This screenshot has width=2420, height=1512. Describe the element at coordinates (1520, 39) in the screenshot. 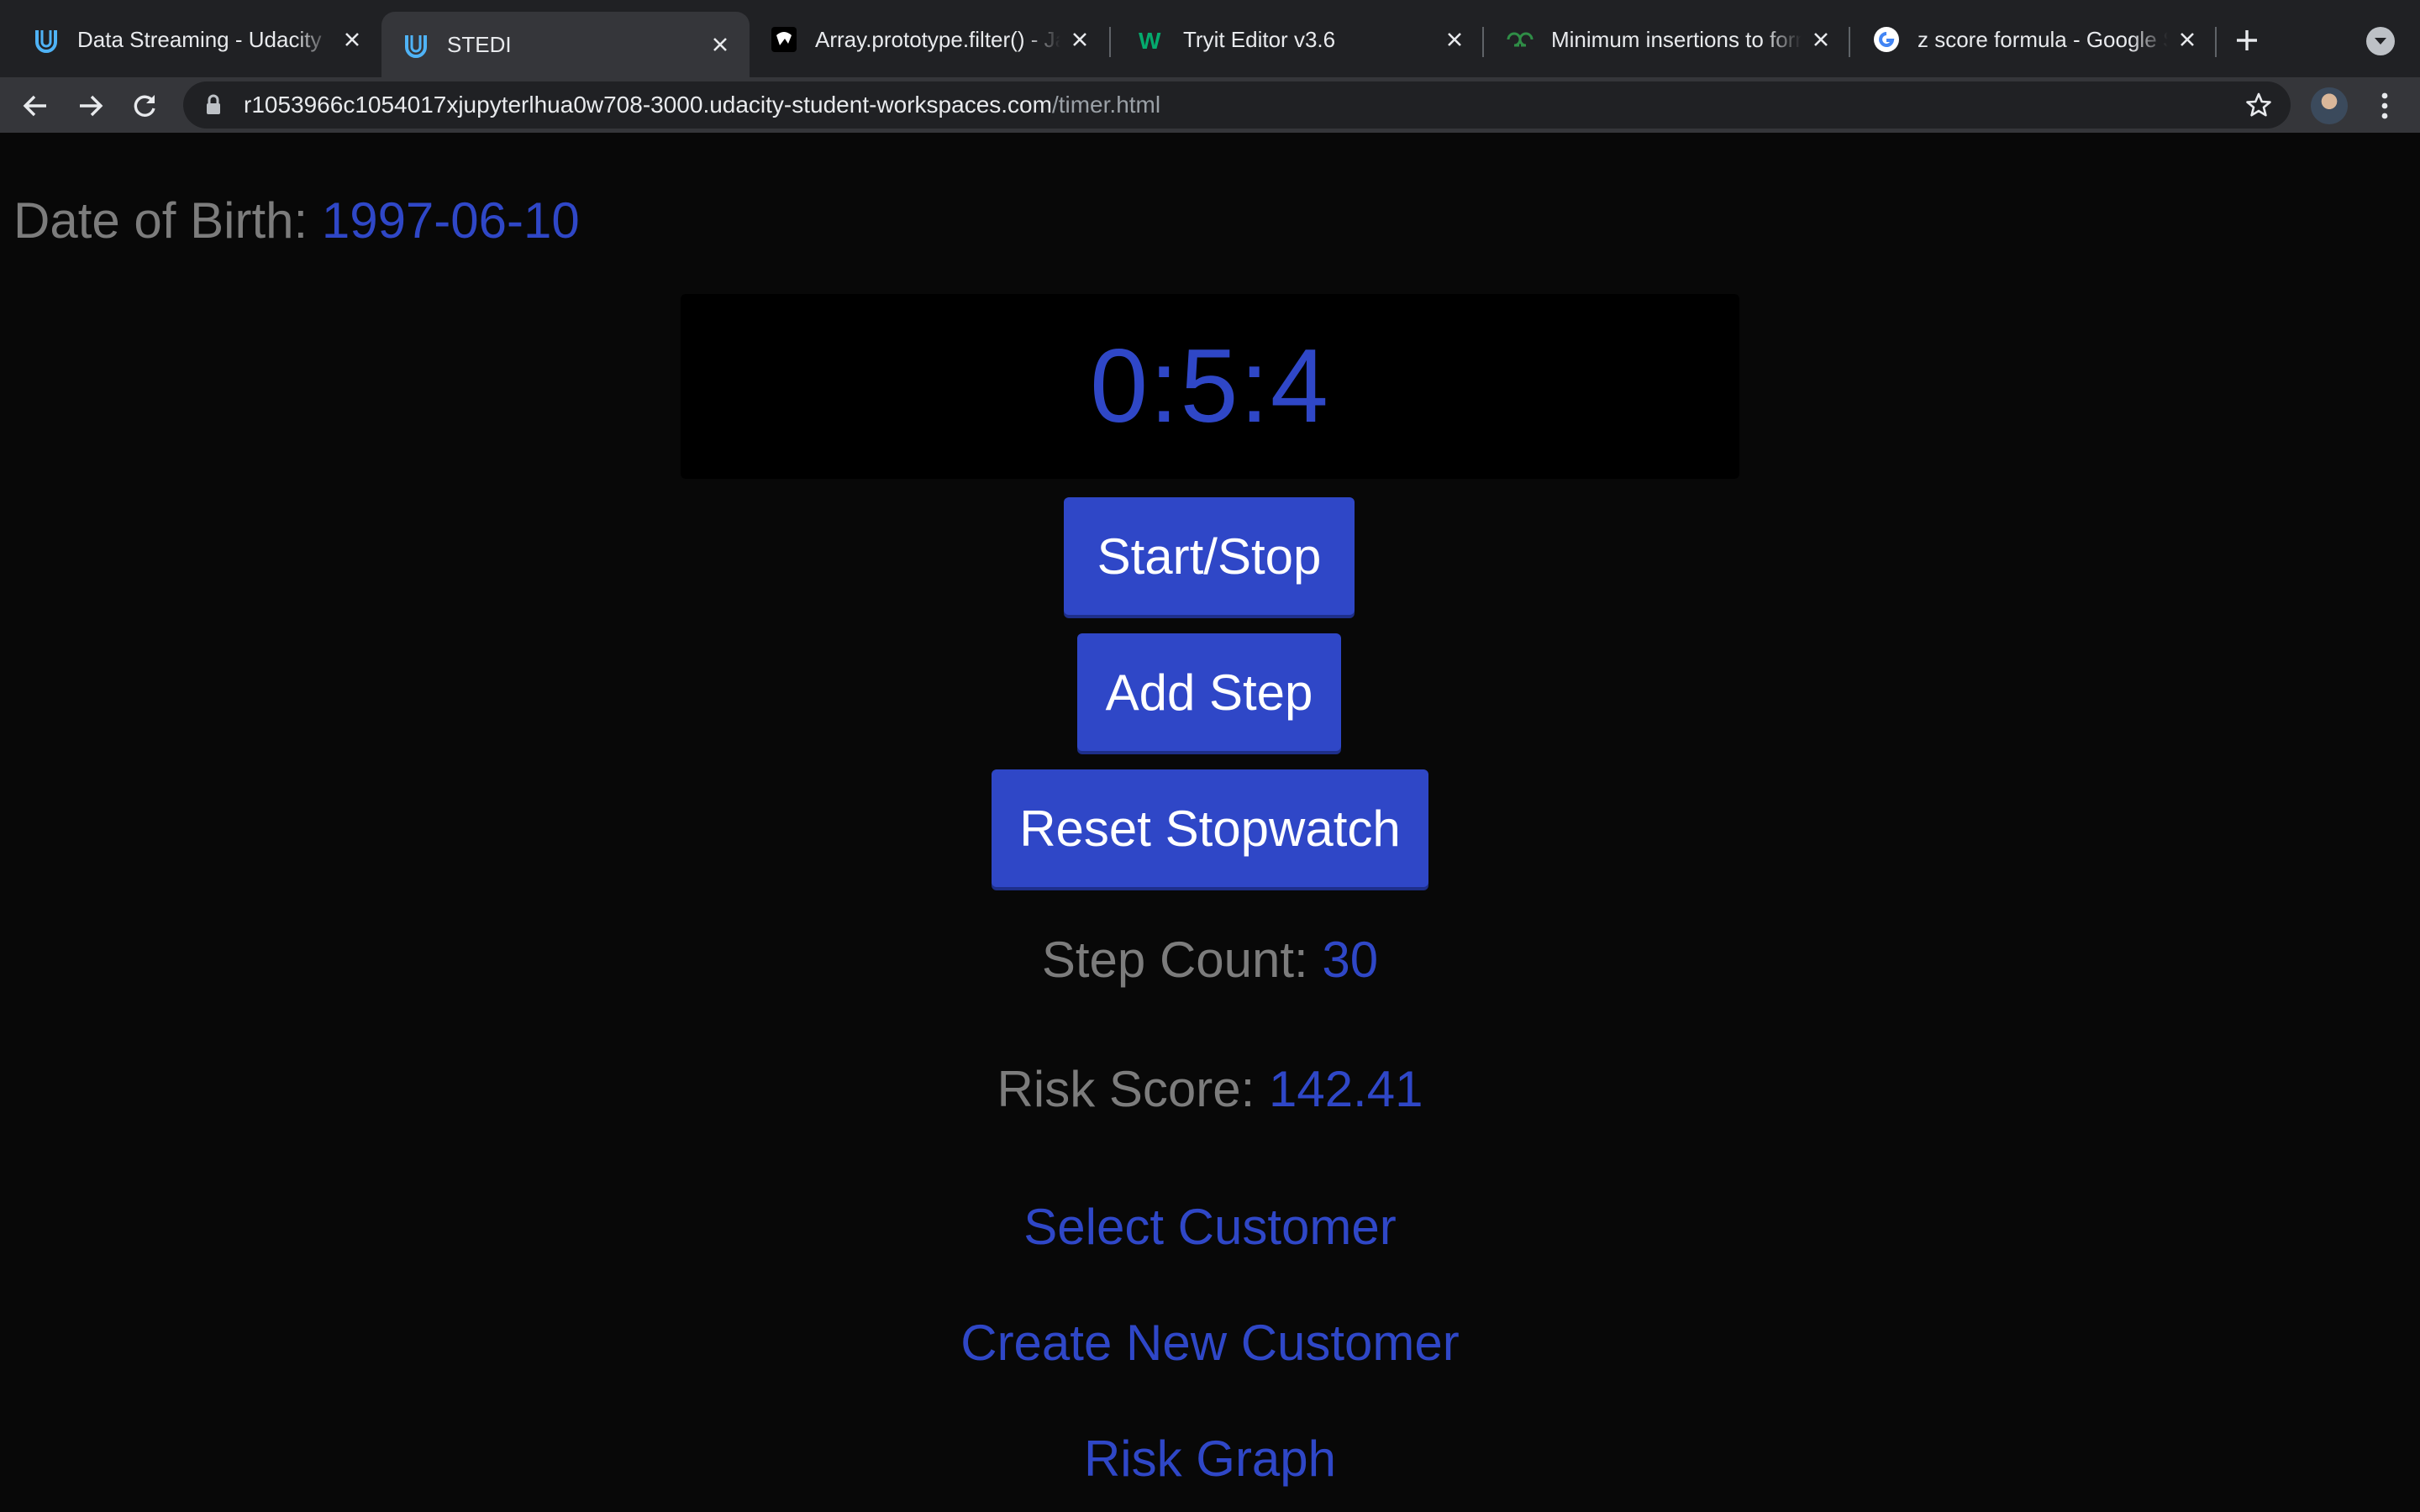

I see `geeksforgeeks-icon` at that location.